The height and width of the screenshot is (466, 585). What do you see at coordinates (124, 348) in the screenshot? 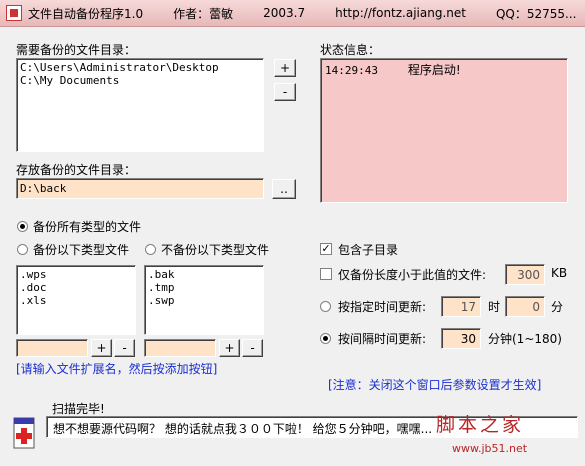
I see `remove-include-button: -` at bounding box center [124, 348].